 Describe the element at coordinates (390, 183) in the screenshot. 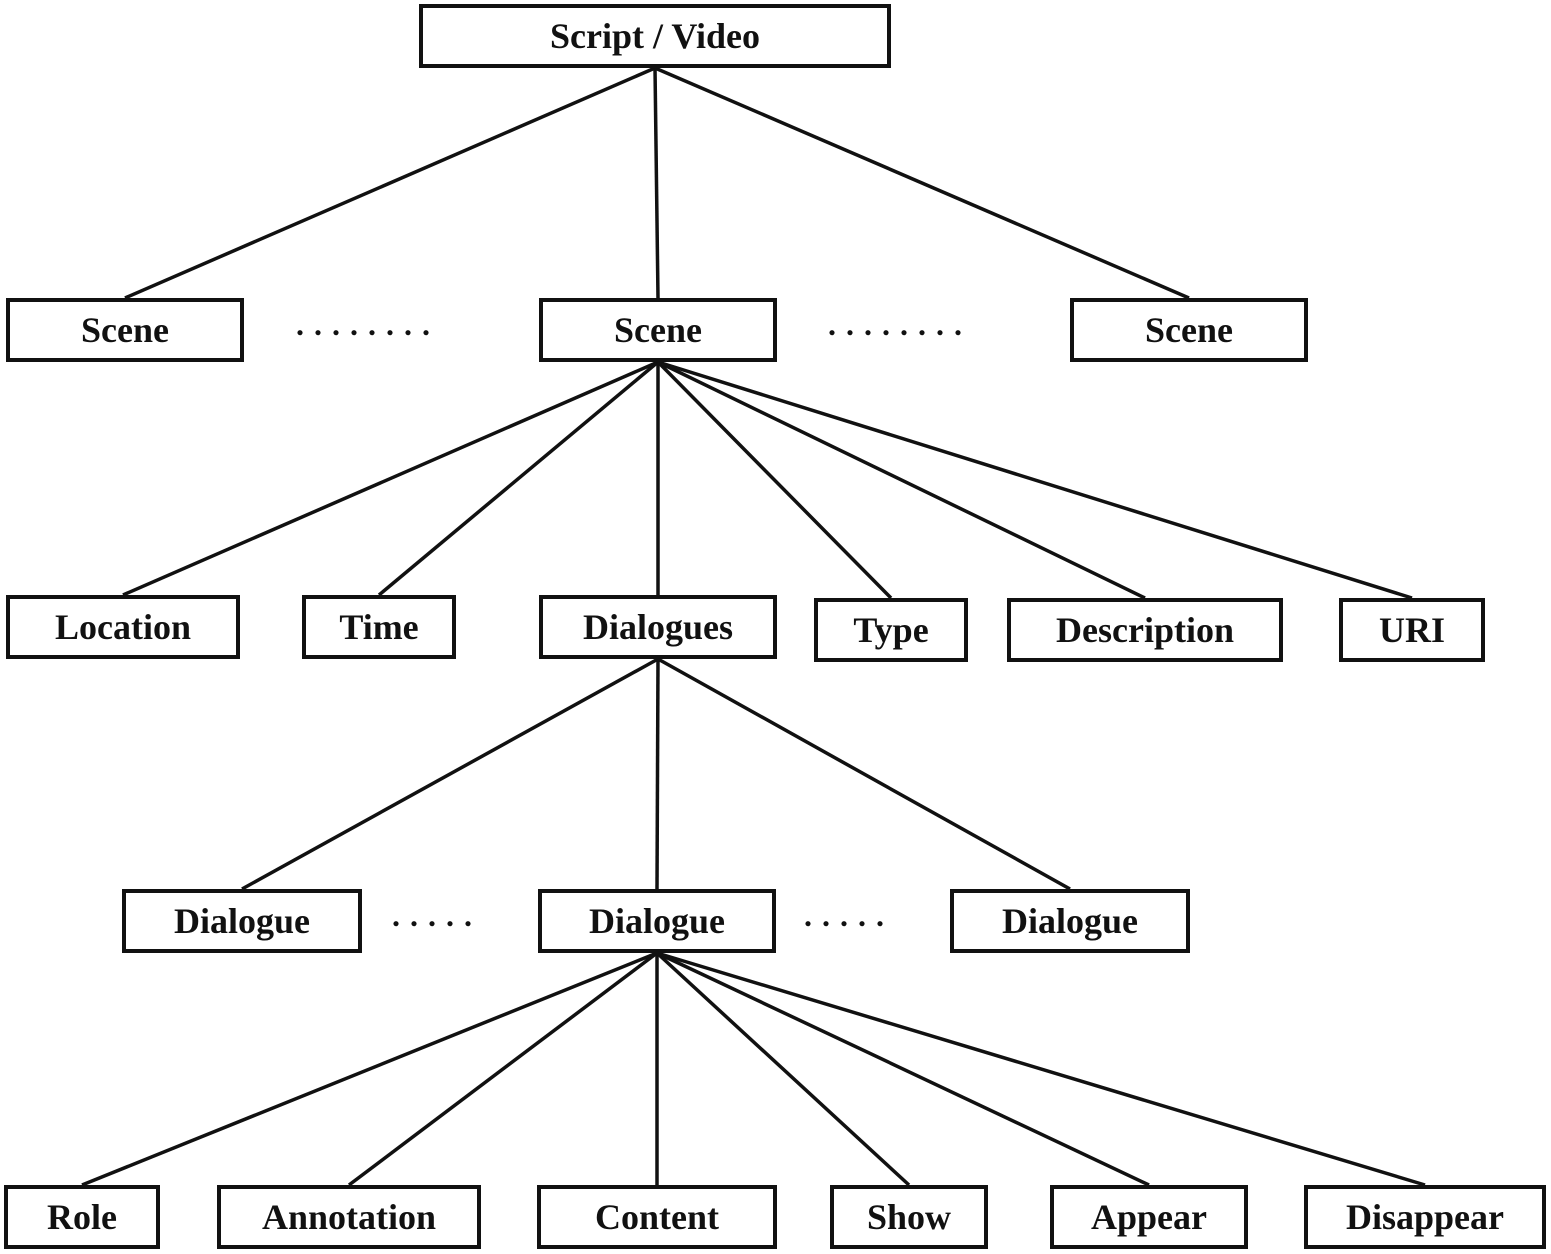

I see `edge-root-to-scene_left` at that location.